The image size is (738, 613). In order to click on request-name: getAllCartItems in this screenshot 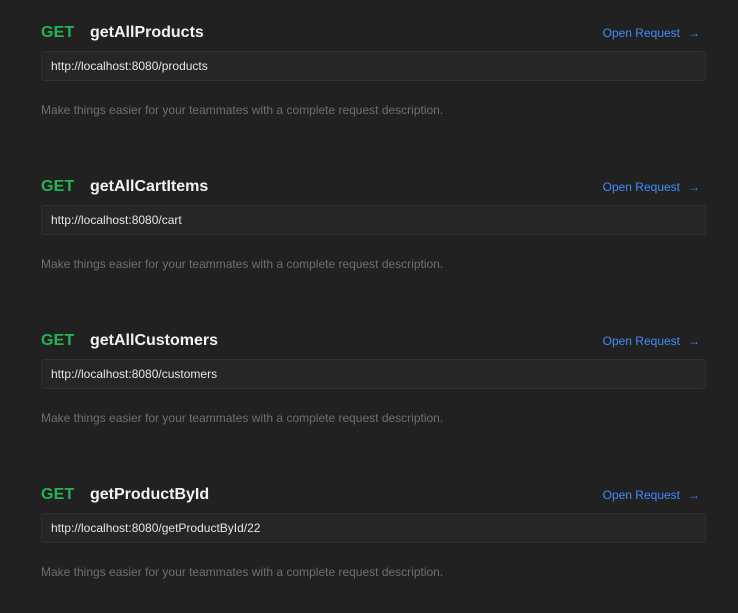, I will do `click(149, 187)`.